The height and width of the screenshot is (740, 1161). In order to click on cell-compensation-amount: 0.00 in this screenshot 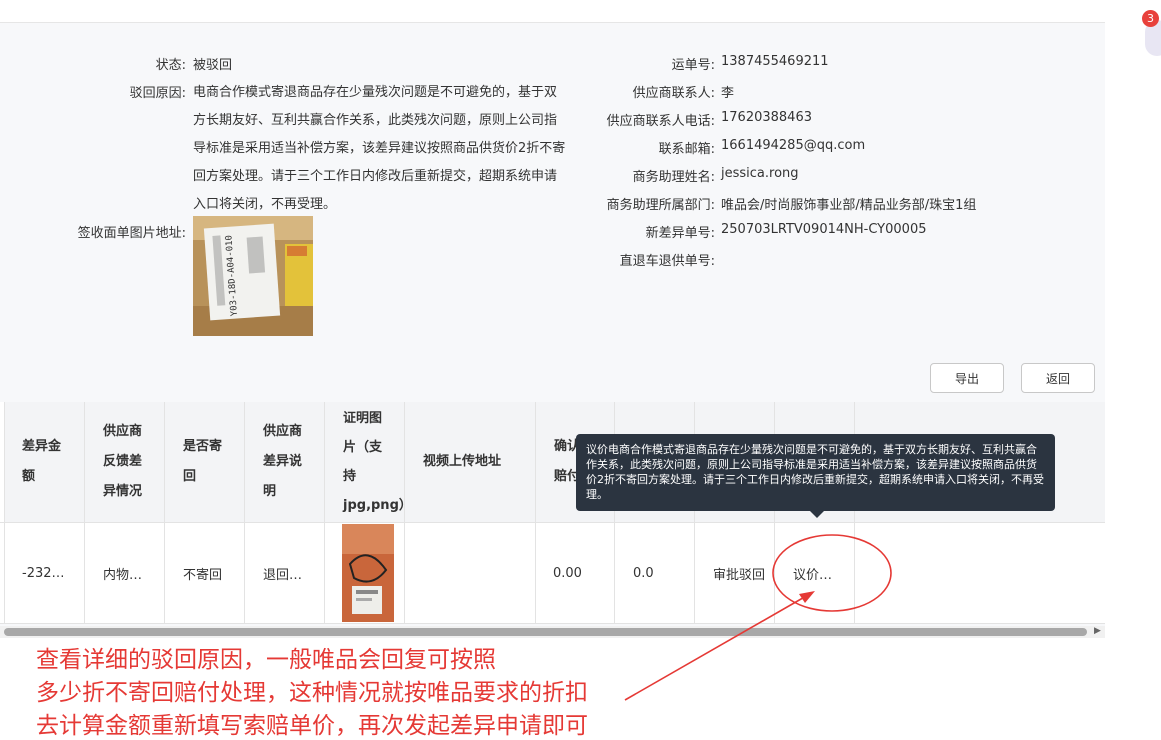, I will do `click(567, 573)`.